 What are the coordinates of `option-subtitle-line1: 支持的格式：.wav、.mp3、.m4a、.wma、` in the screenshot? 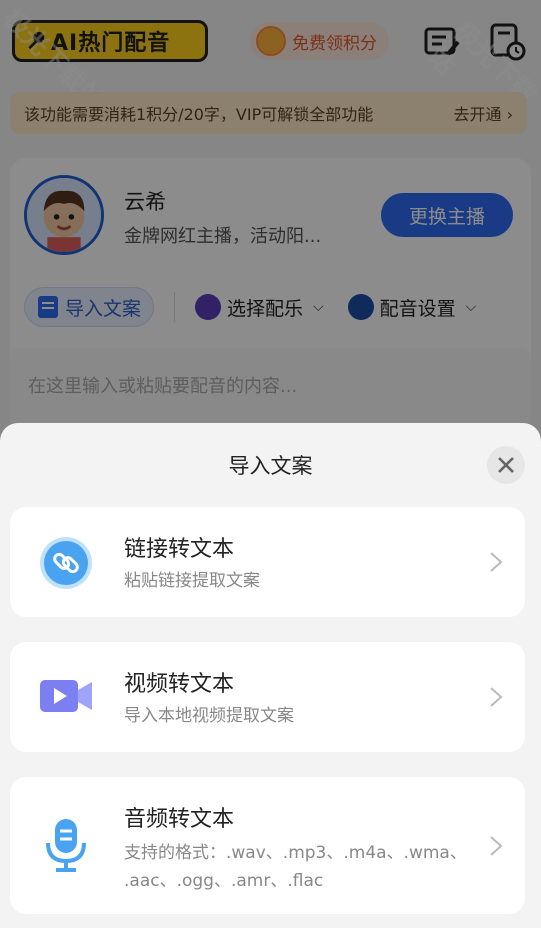 It's located at (295, 853).